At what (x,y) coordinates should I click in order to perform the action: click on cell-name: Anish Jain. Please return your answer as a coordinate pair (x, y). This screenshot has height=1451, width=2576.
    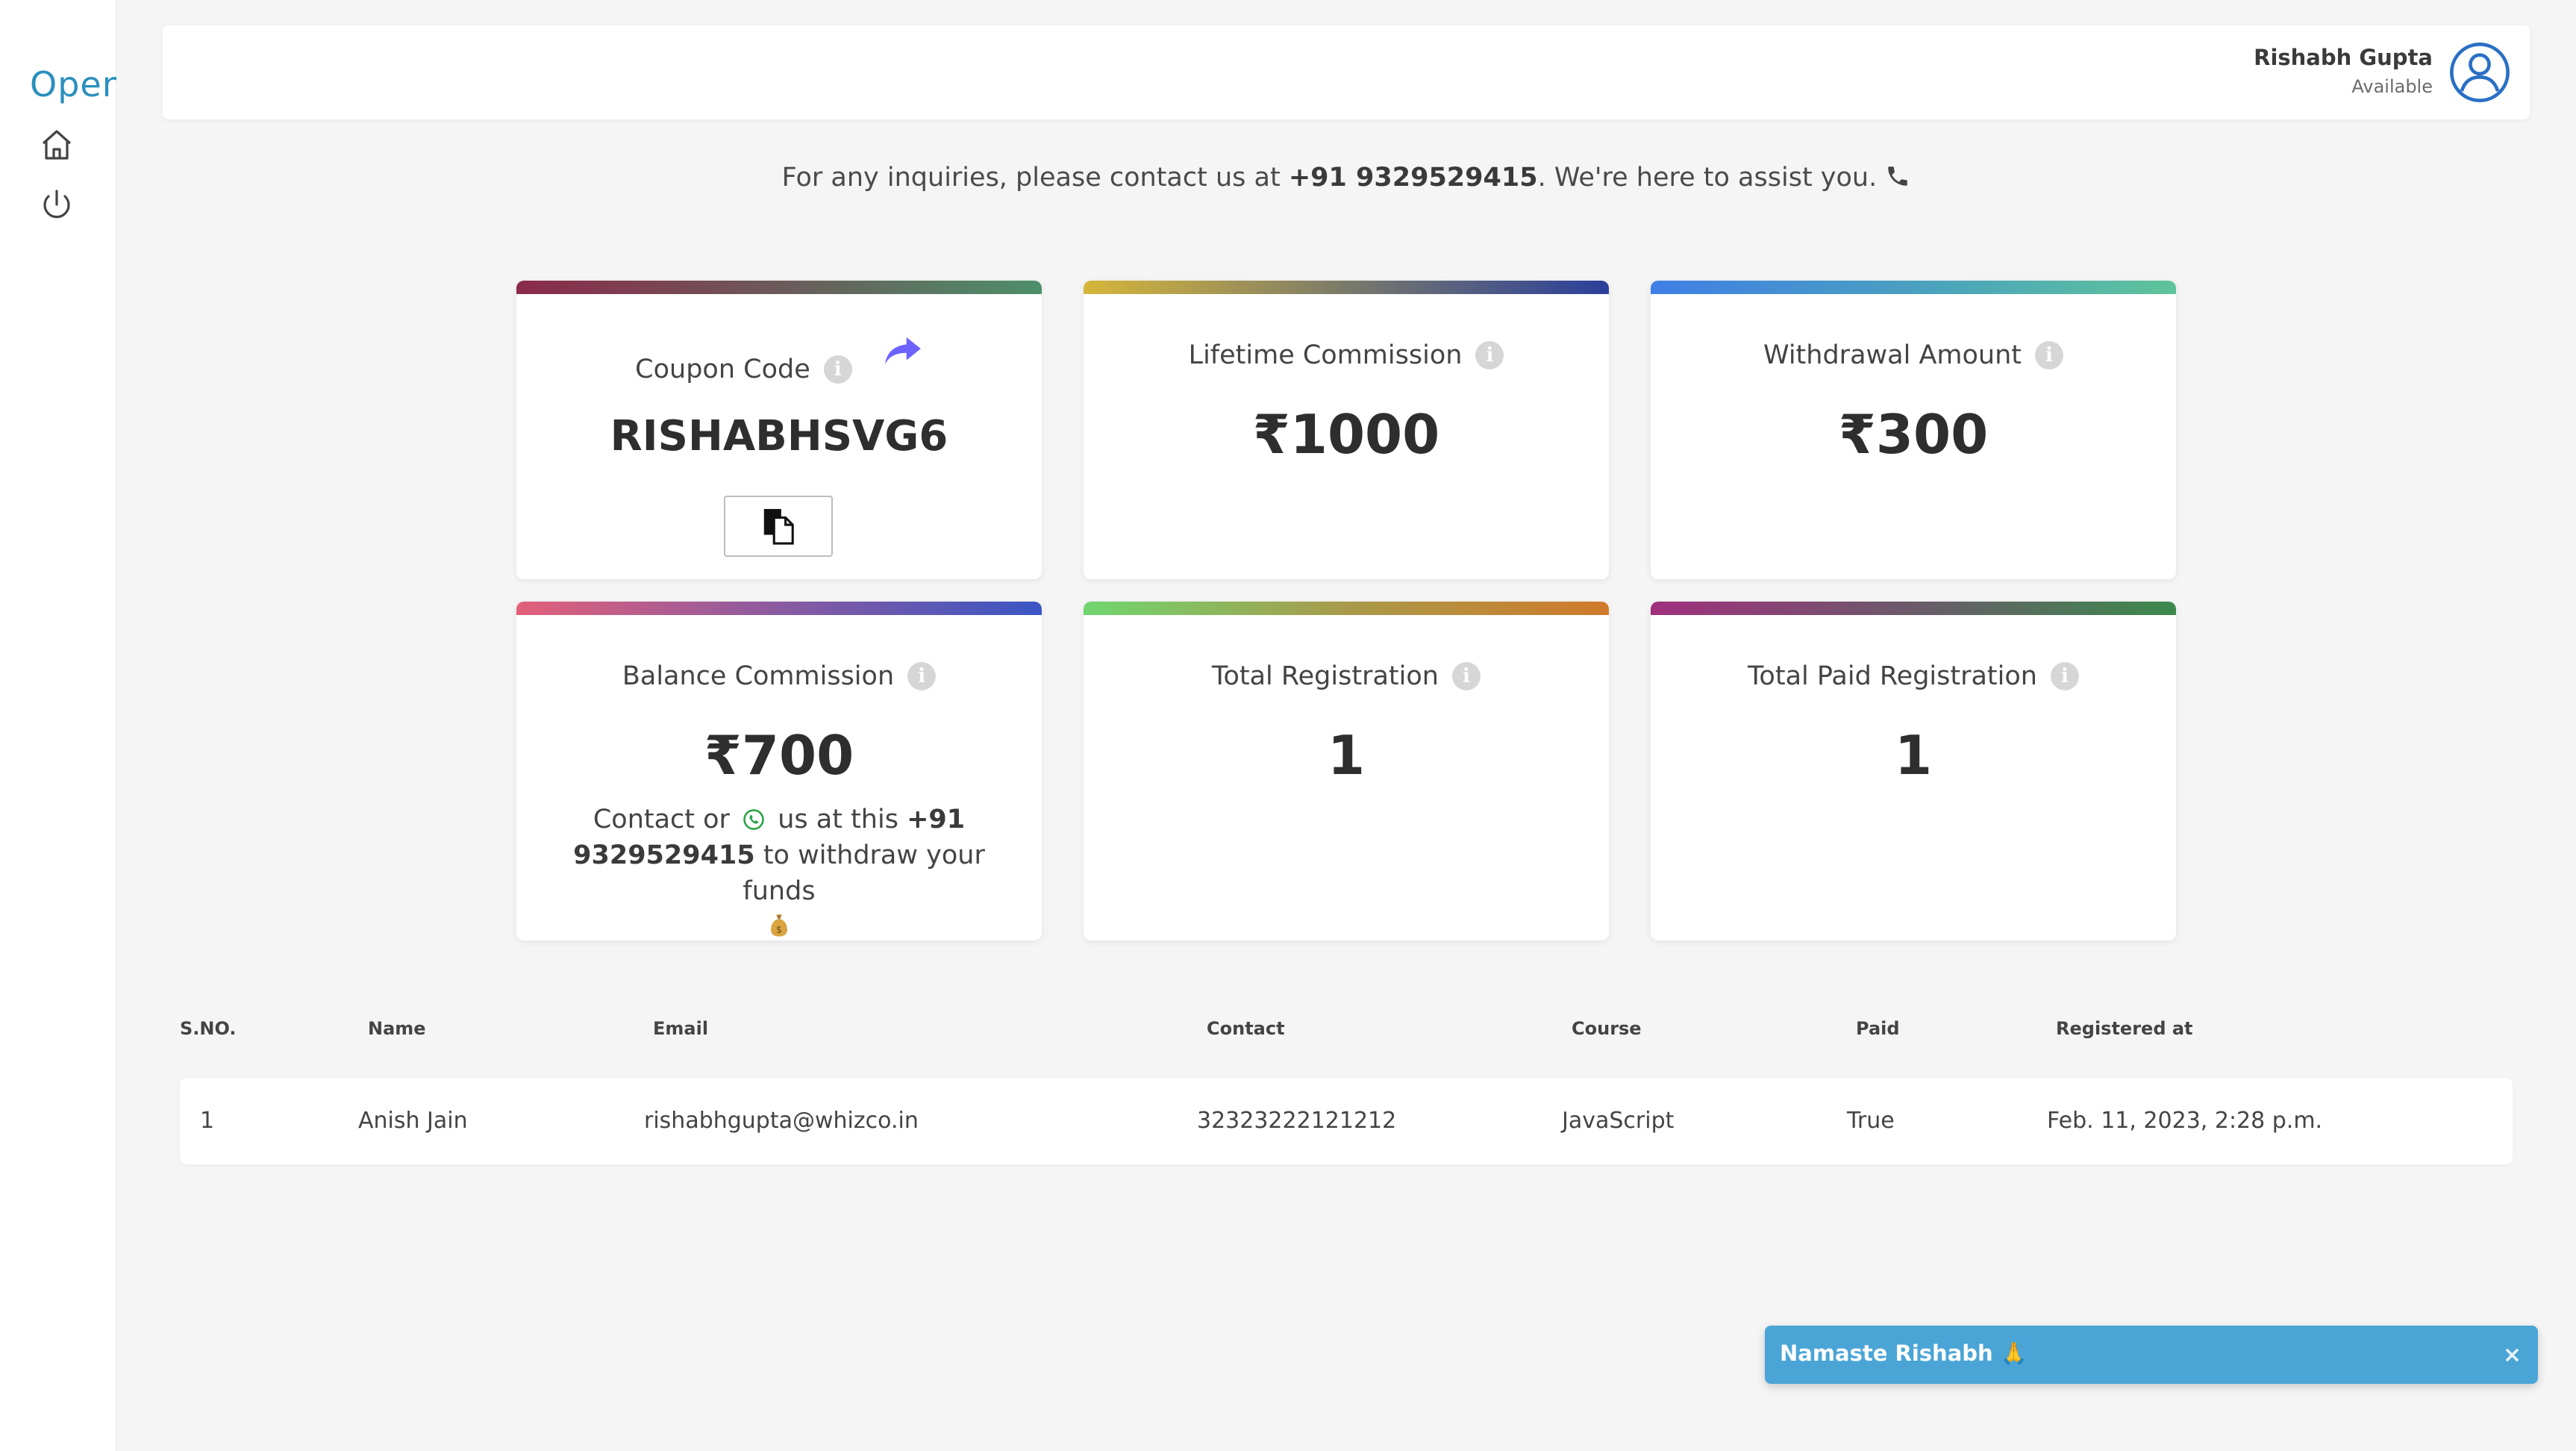
    Looking at the image, I should click on (413, 1121).